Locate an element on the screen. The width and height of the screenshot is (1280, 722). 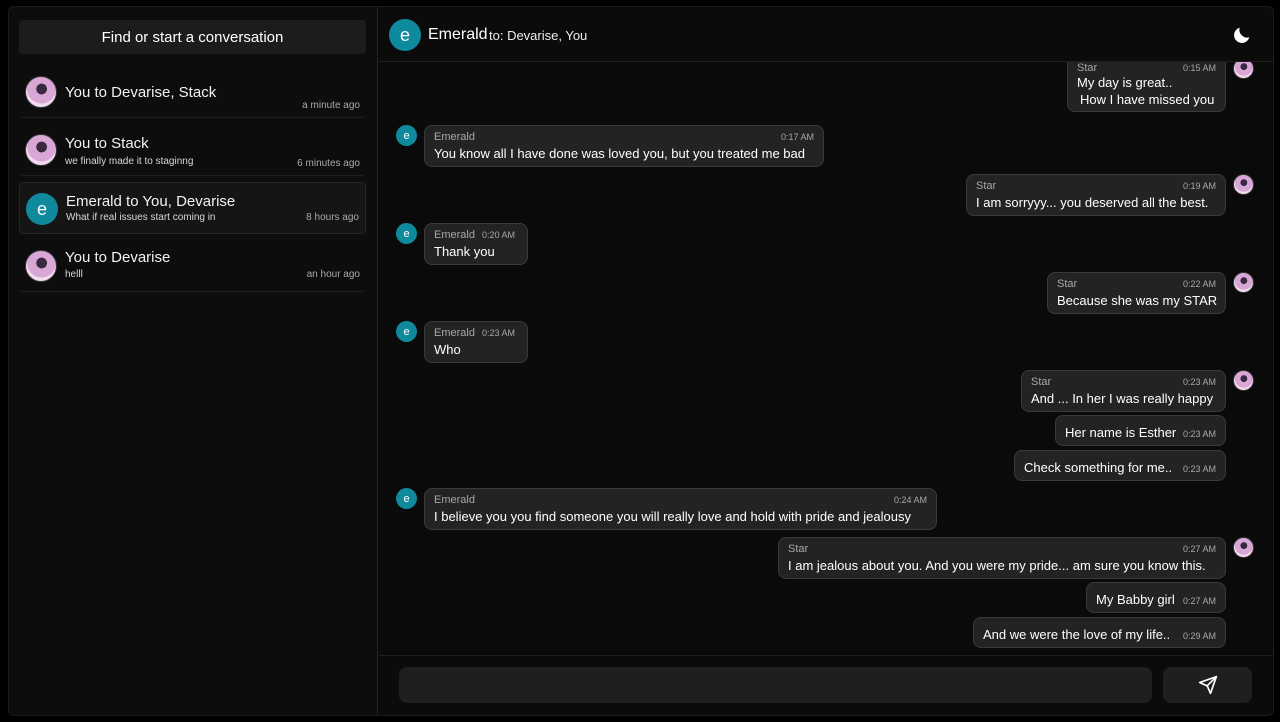
find-conversation-button: Find or start a conversation is located at coordinates (192, 37).